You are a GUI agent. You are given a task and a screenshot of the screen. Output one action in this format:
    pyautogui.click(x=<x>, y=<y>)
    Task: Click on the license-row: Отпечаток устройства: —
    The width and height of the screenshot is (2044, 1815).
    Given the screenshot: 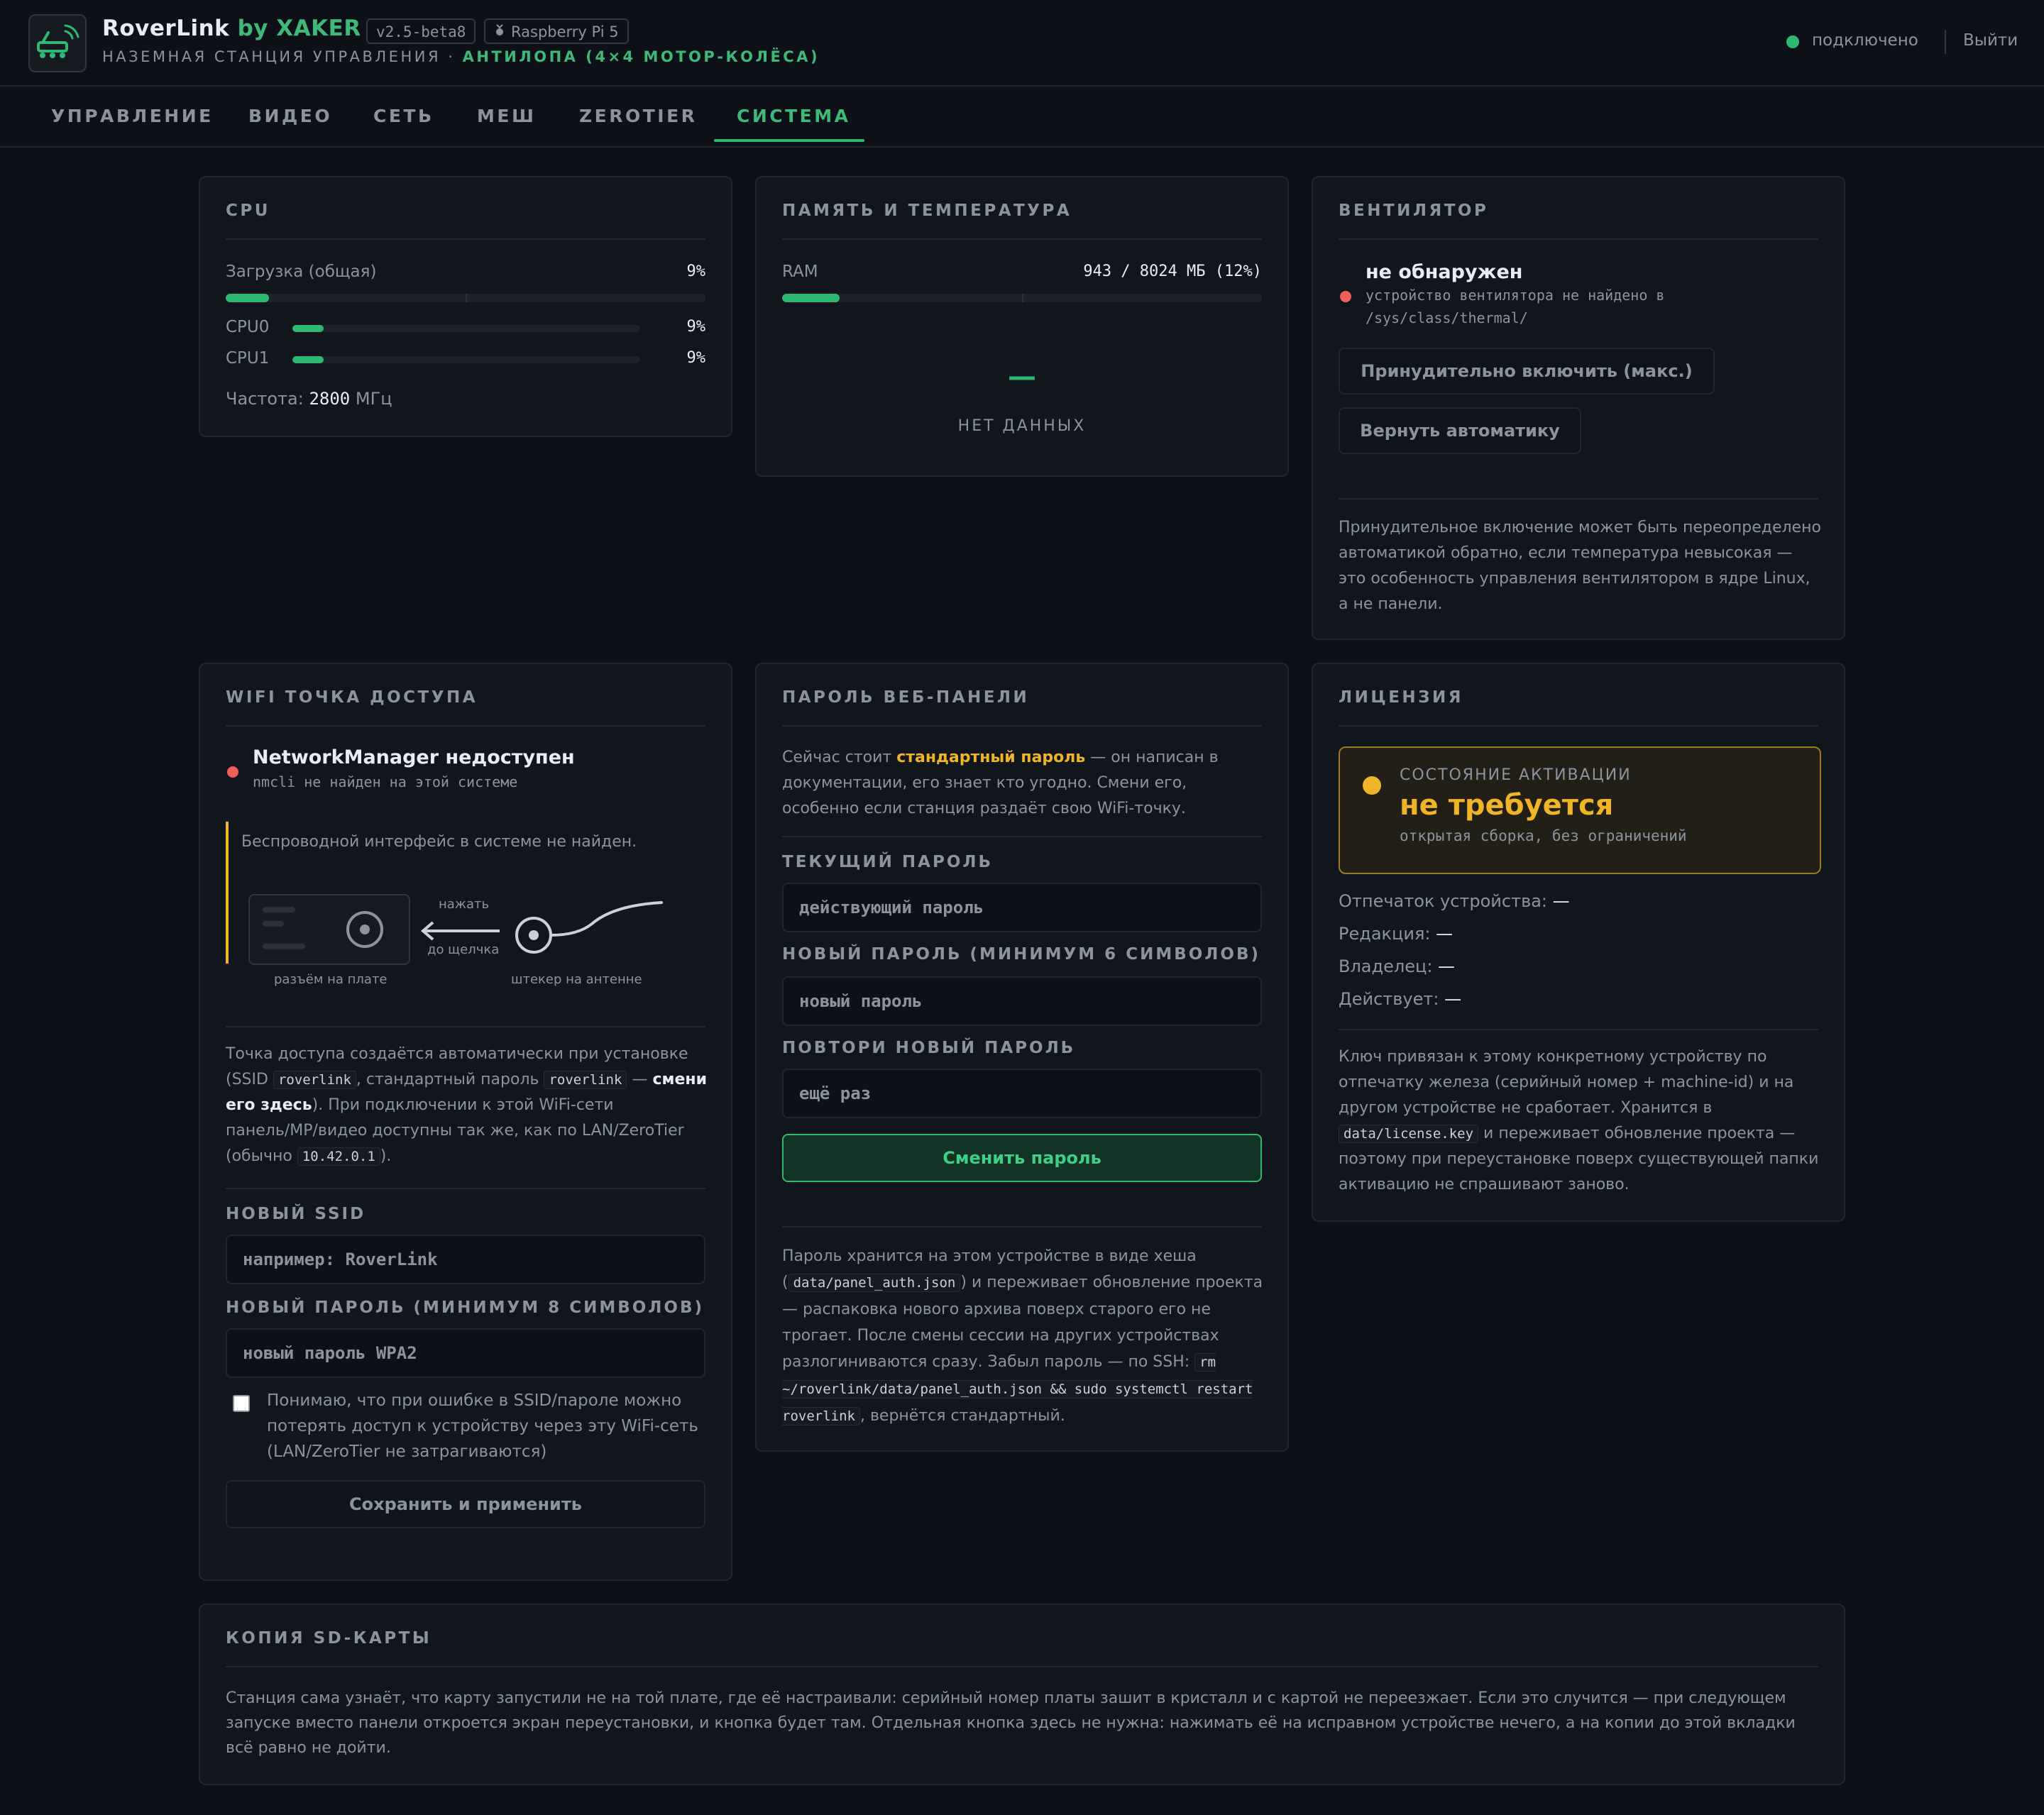 What is the action you would take?
    pyautogui.click(x=1454, y=901)
    